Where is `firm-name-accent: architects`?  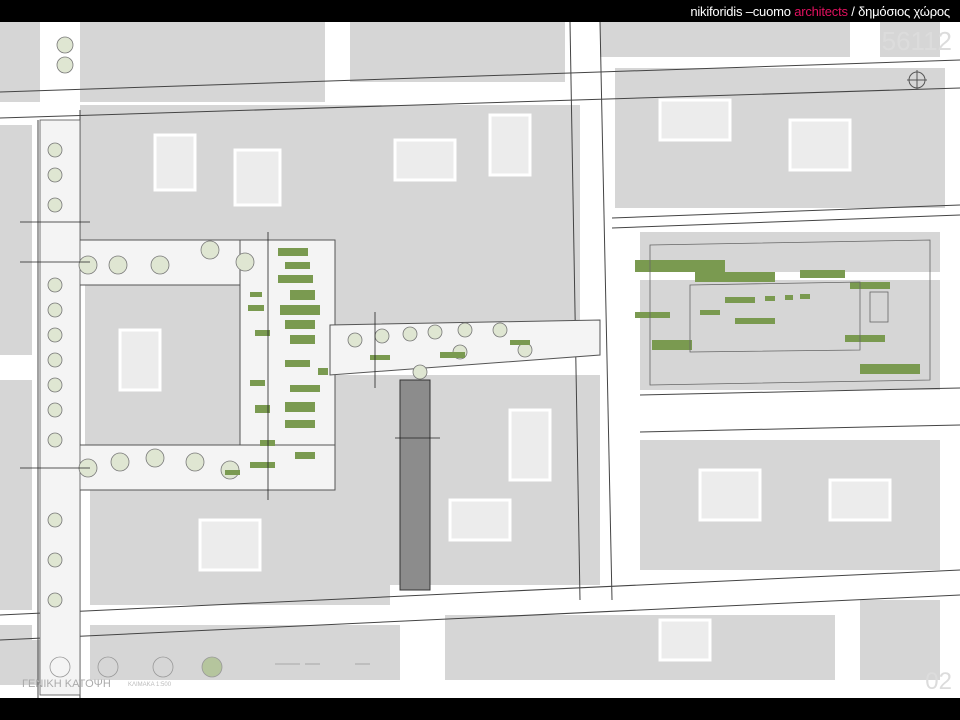
firm-name-accent: architects is located at coordinates (821, 11).